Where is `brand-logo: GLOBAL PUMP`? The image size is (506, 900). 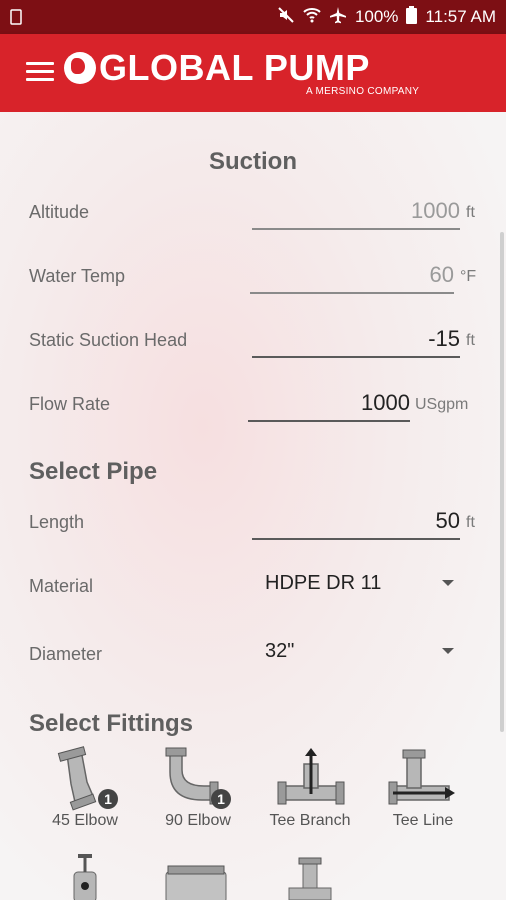 brand-logo: GLOBAL PUMP is located at coordinates (217, 68).